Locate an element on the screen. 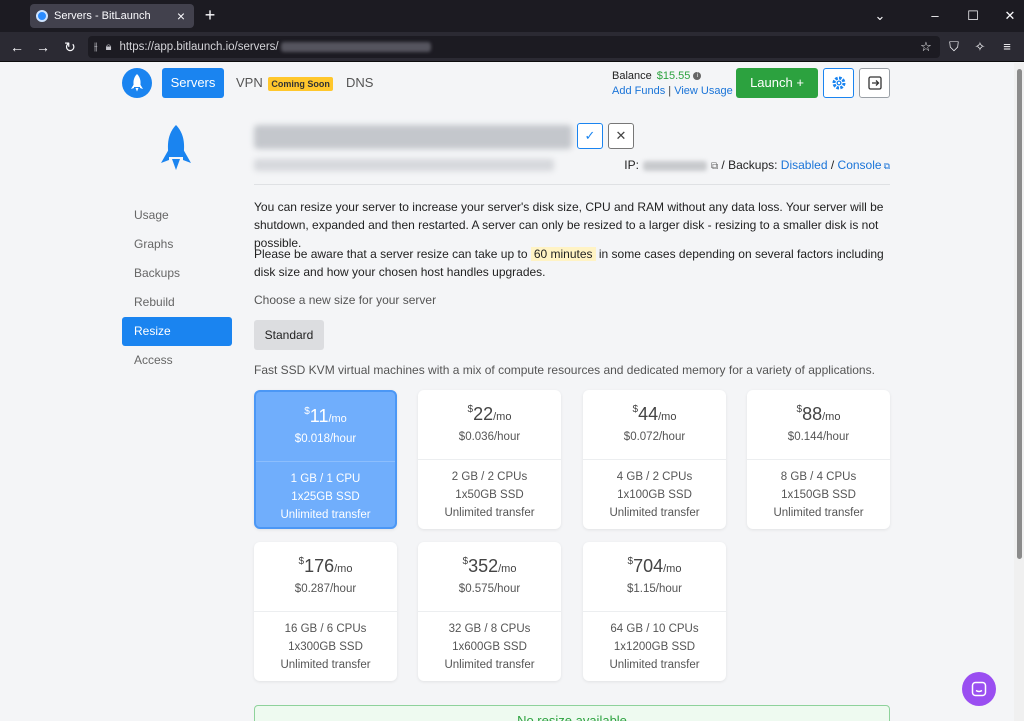  divider is located at coordinates (572, 184).